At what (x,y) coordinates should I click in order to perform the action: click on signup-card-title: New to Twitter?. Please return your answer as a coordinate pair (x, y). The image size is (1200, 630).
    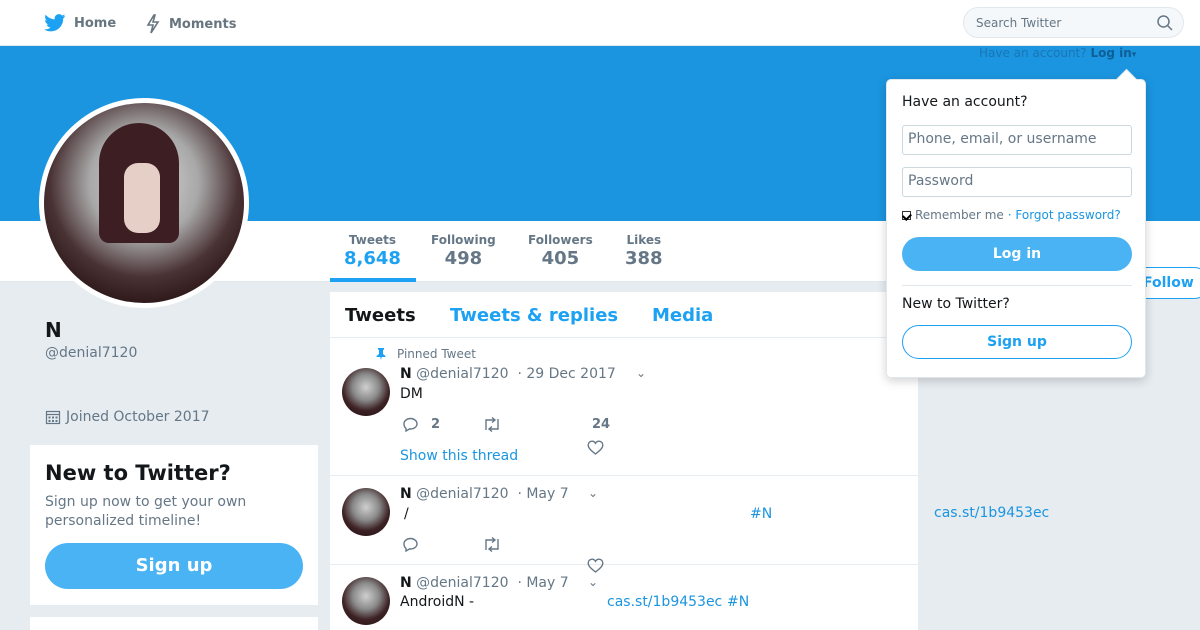
    Looking at the image, I should click on (138, 473).